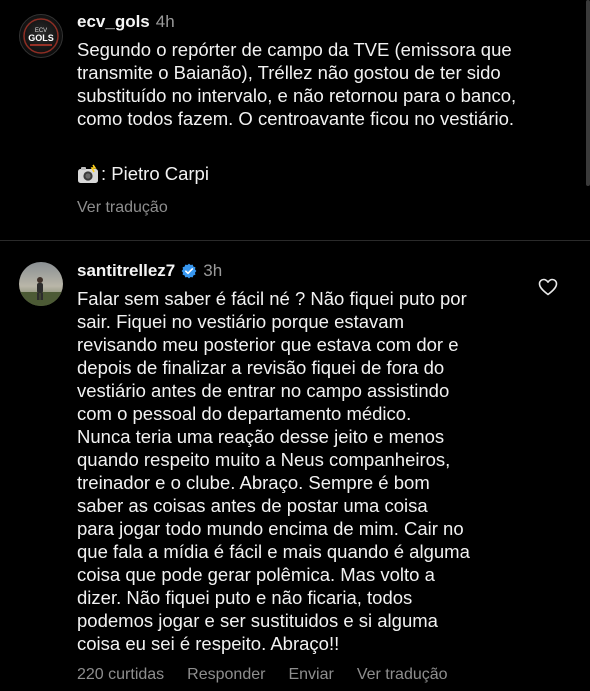 This screenshot has height=691, width=590. What do you see at coordinates (122, 208) in the screenshot?
I see `post-translate-link: Ver tradução` at bounding box center [122, 208].